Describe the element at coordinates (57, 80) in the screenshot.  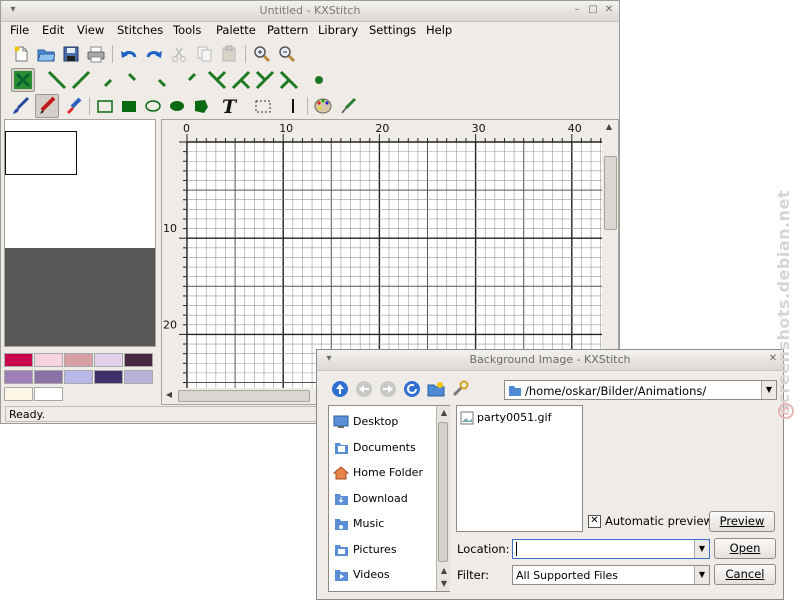
I see `half-stitch-bottom-icon` at that location.